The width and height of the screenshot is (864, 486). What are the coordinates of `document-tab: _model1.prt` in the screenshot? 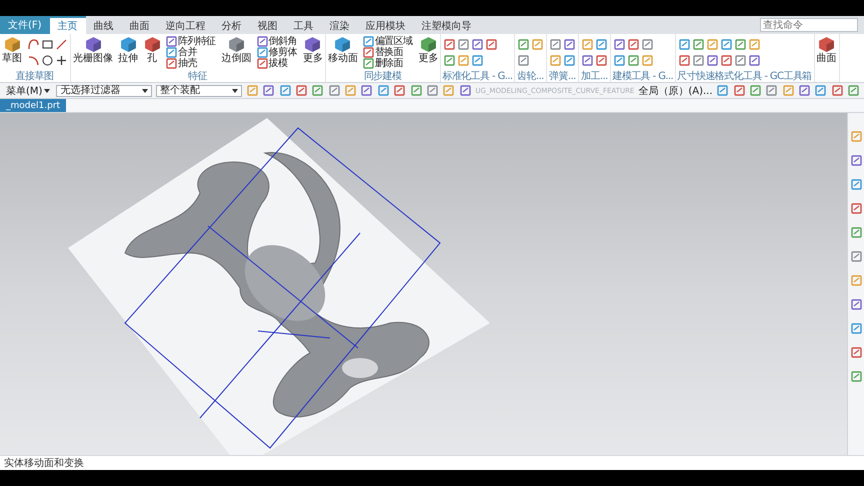 It's located at (33, 105).